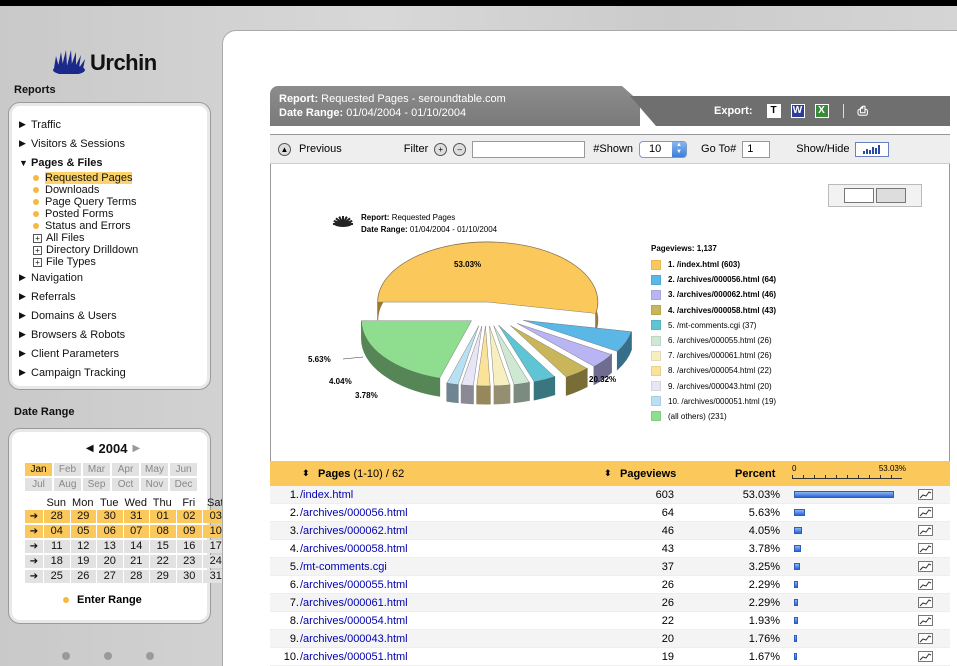 The height and width of the screenshot is (666, 957). Describe the element at coordinates (114, 372) in the screenshot. I see `nav-item: ▶ Campaign Tracking` at that location.